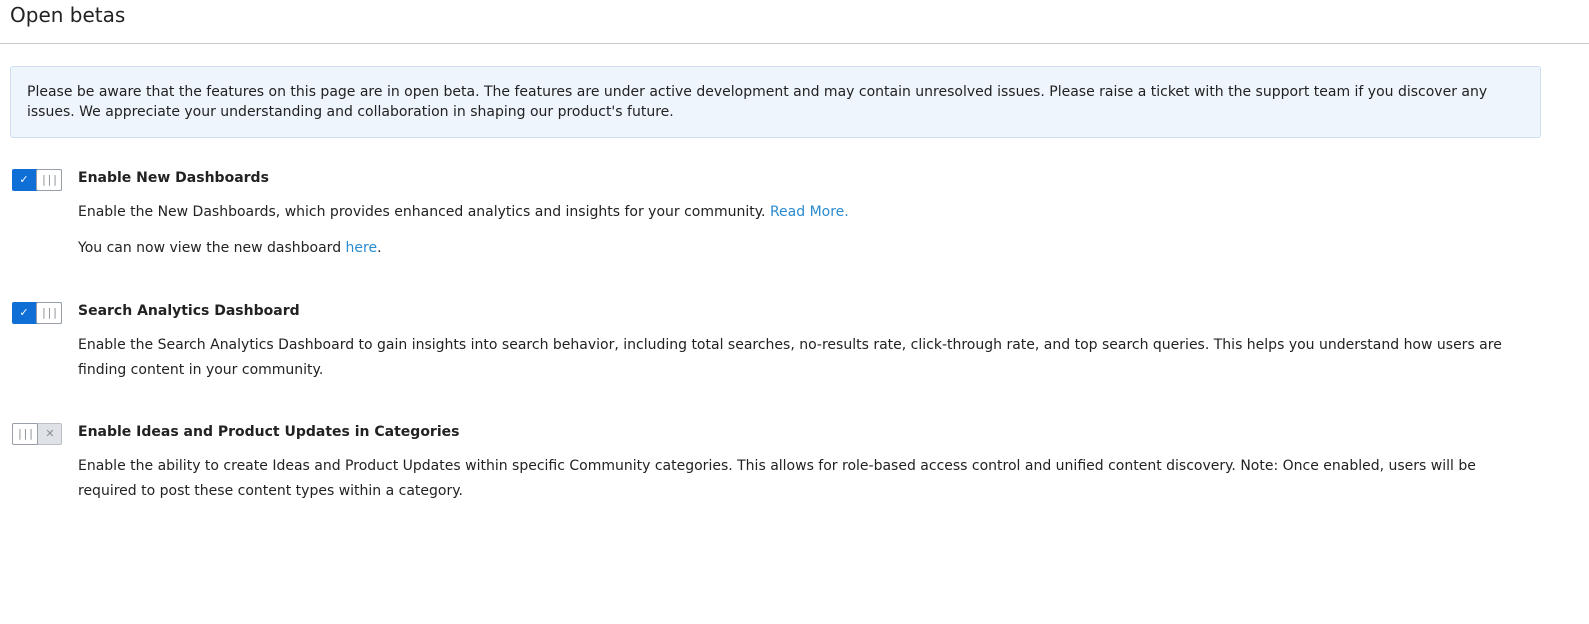  Describe the element at coordinates (379, 248) in the screenshot. I see `feature-note-suffix: .` at that location.